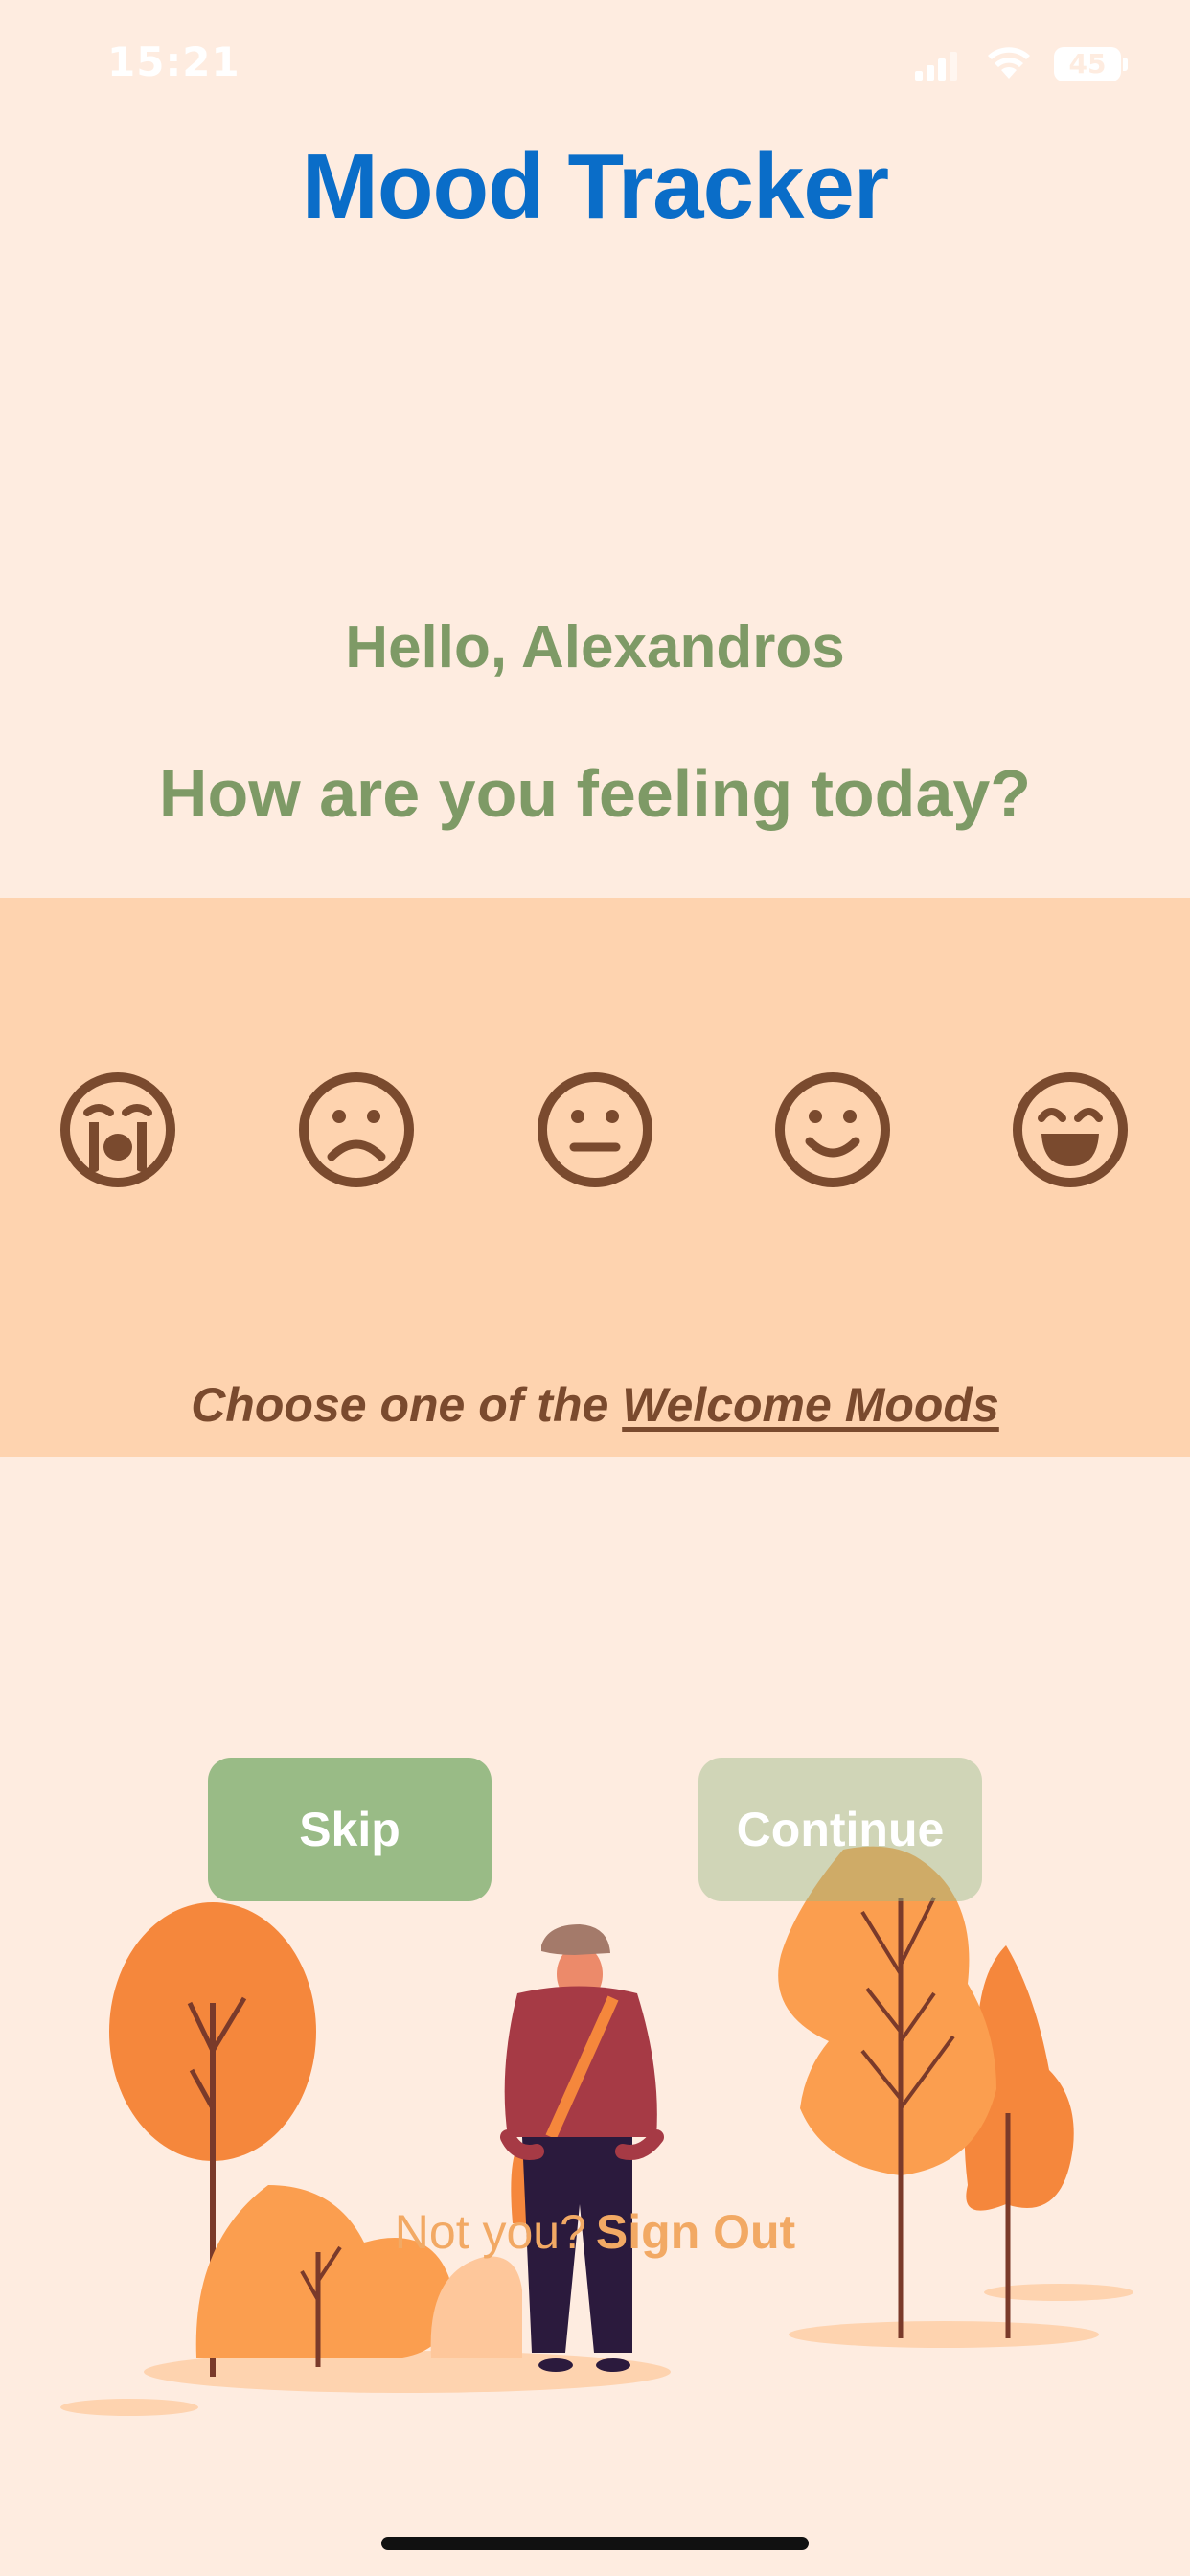 The height and width of the screenshot is (2576, 1190). I want to click on app-title: Mood Tracker, so click(595, 186).